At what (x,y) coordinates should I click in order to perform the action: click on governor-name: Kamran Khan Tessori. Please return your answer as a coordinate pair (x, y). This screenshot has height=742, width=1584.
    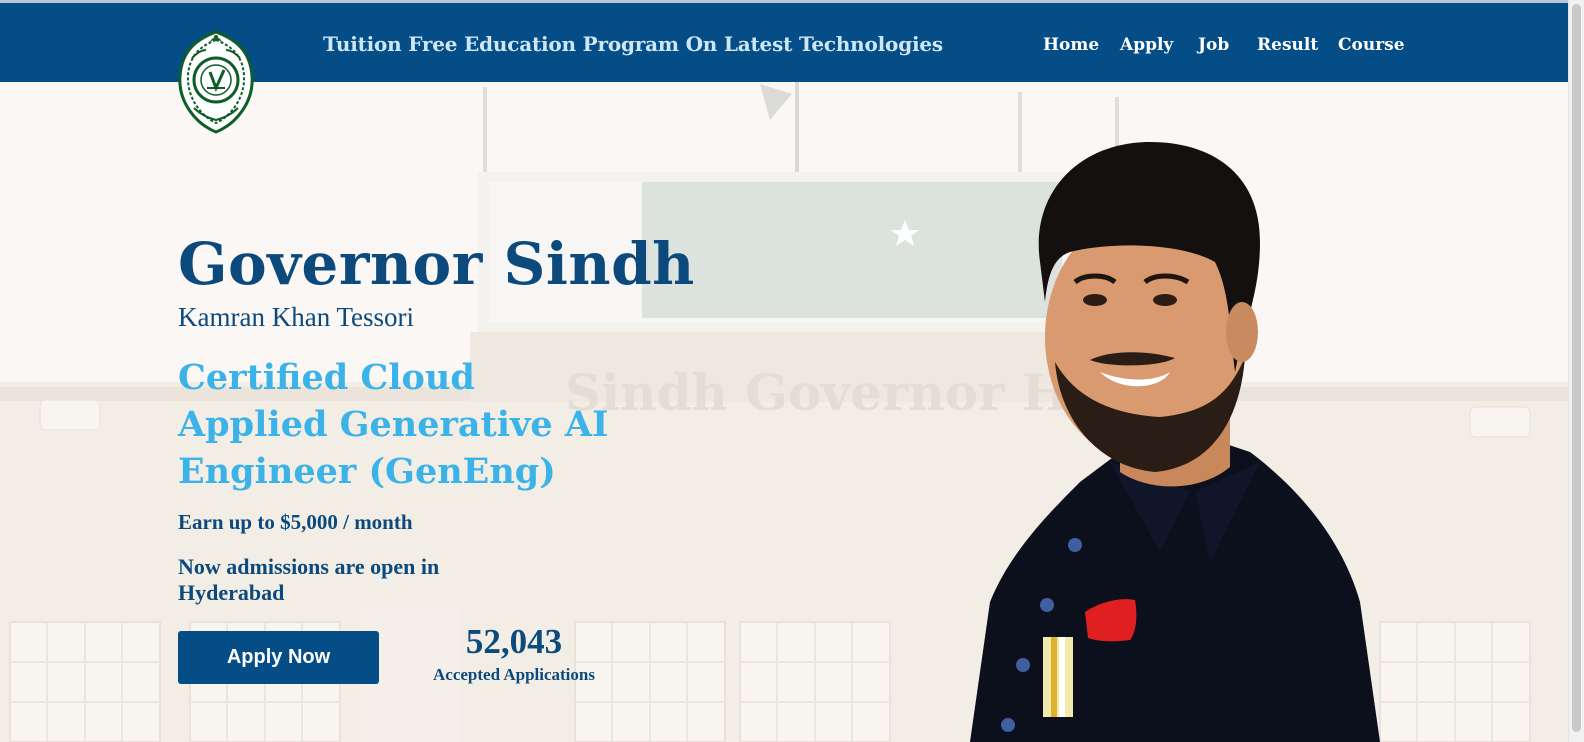
    Looking at the image, I should click on (296, 317).